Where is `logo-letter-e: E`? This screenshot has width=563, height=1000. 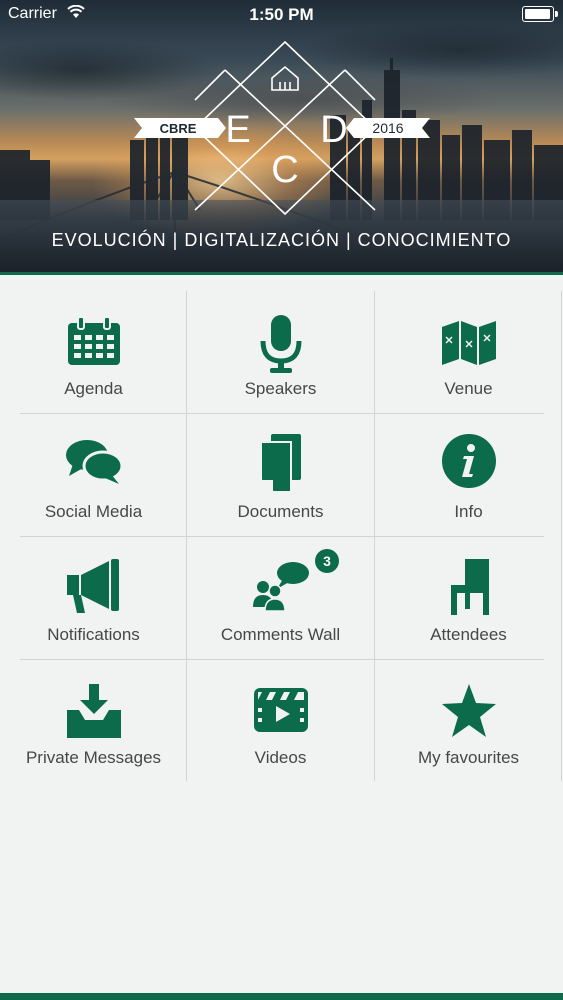 logo-letter-e: E is located at coordinates (237, 130).